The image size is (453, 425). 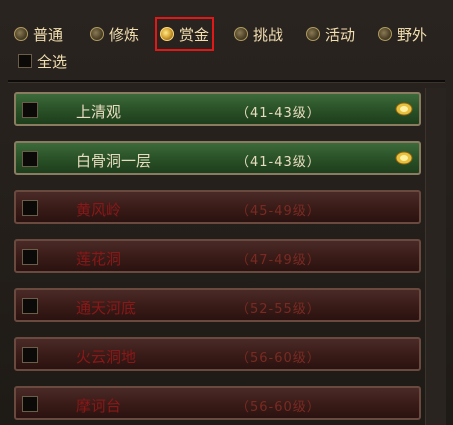 I want to click on category-tabs: 普通 修炼 赏金 挑战 活动 野外, so click(x=229, y=34).